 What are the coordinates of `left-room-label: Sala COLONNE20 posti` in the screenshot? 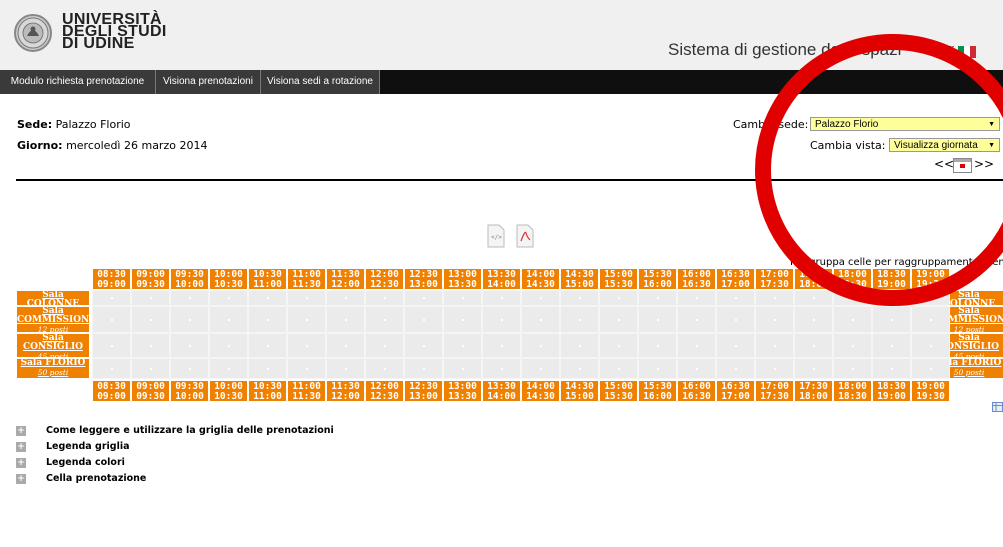 It's located at (53, 298).